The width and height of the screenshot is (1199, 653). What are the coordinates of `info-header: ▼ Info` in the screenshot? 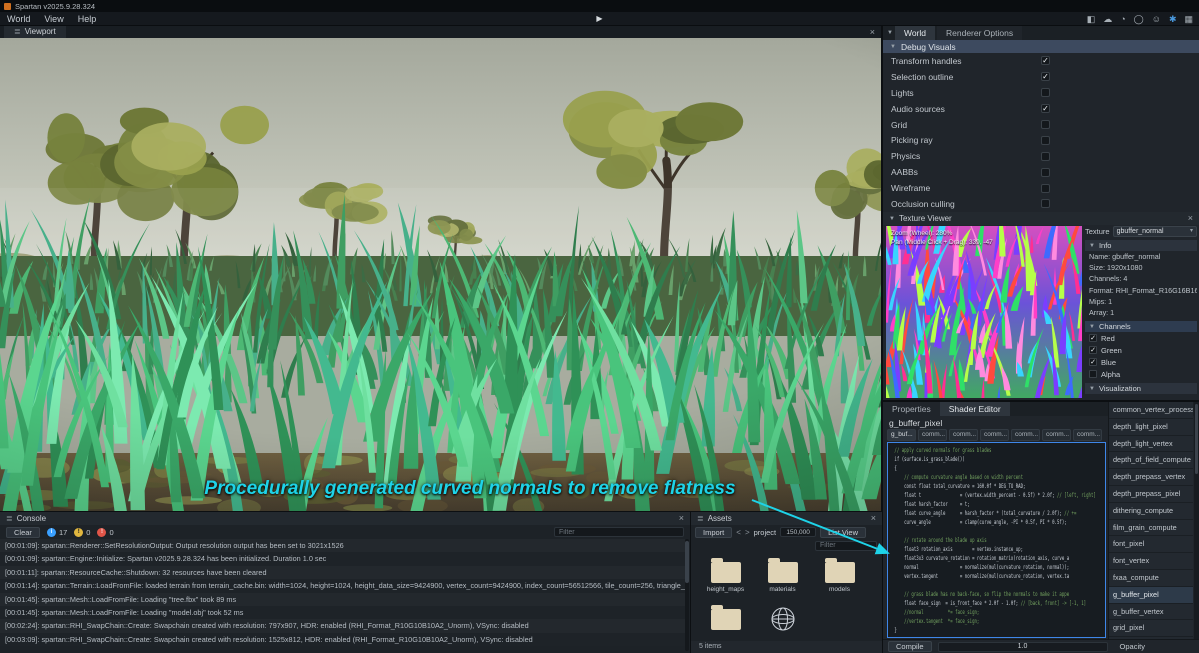 It's located at (1141, 245).